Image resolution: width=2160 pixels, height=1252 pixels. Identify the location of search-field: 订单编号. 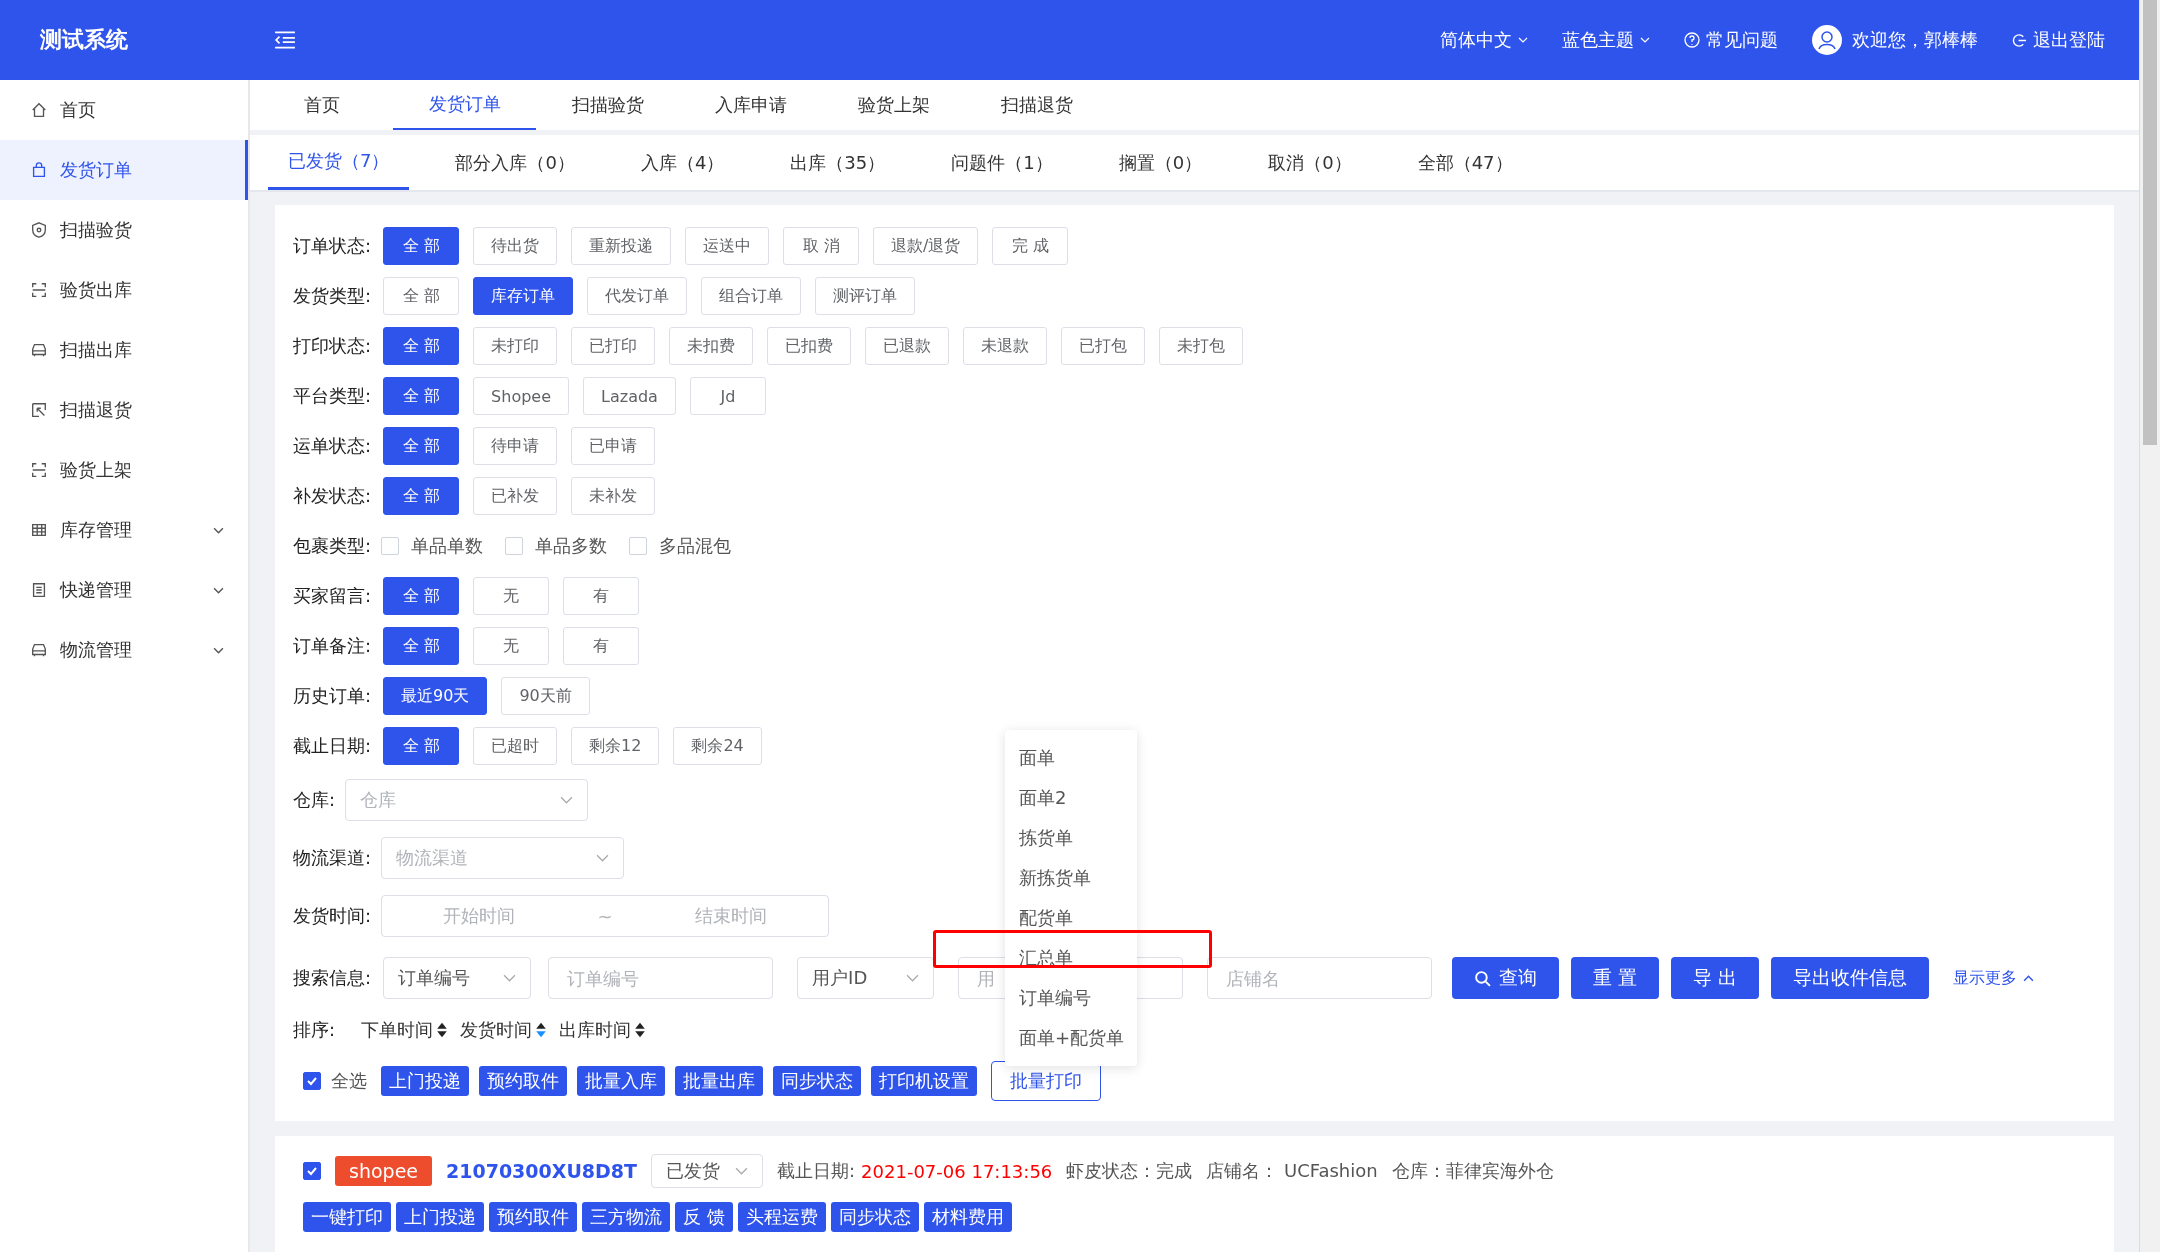
(661, 978).